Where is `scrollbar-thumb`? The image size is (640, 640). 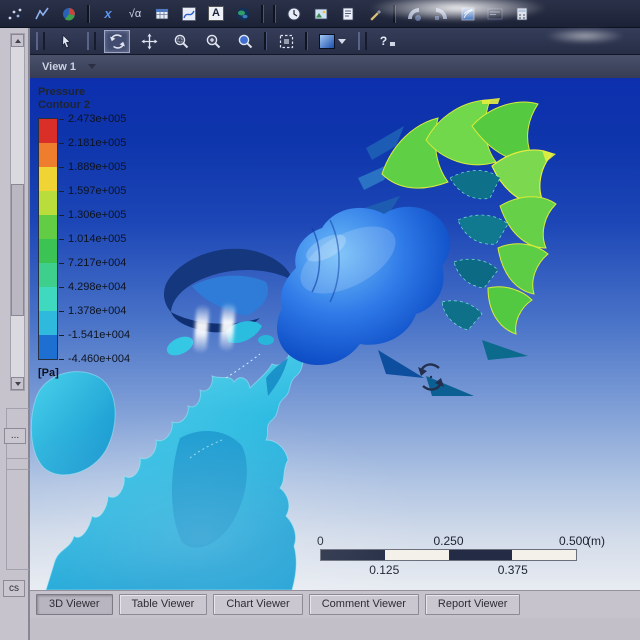
scrollbar-thumb is located at coordinates (17, 250).